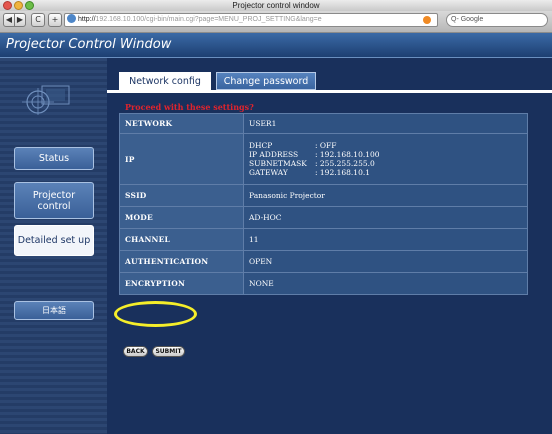 The image size is (552, 434). Describe the element at coordinates (385, 123) in the screenshot. I see `setting-value: USER1` at that location.